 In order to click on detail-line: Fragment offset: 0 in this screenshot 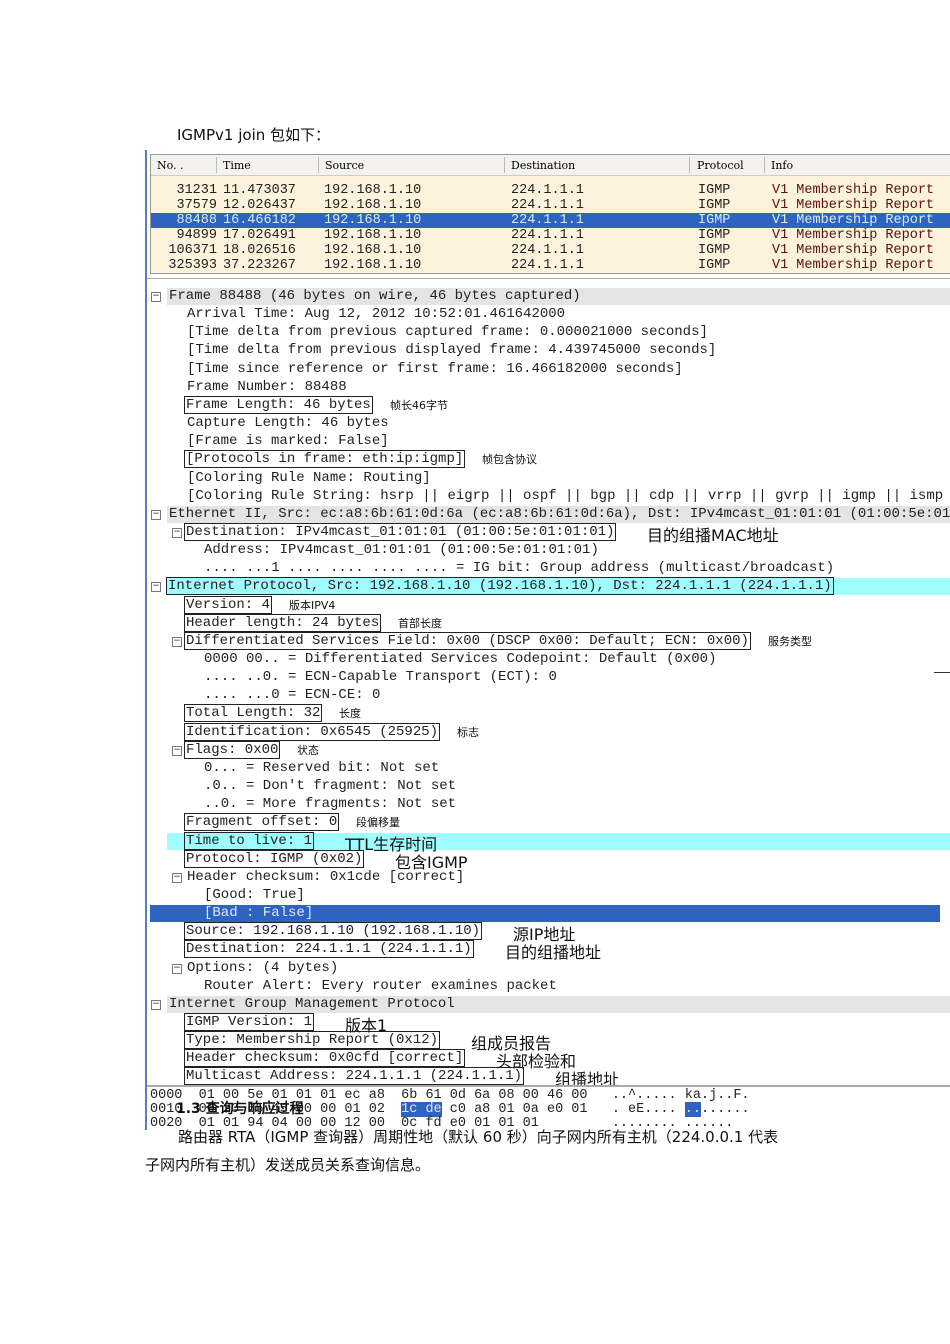, I will do `click(262, 822)`.